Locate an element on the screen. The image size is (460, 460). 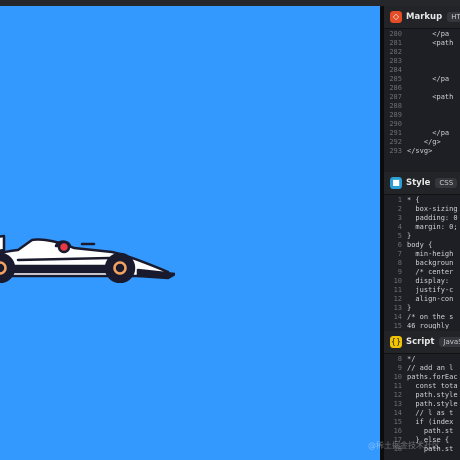
code-line: 284 is located at coordinates (422, 70).